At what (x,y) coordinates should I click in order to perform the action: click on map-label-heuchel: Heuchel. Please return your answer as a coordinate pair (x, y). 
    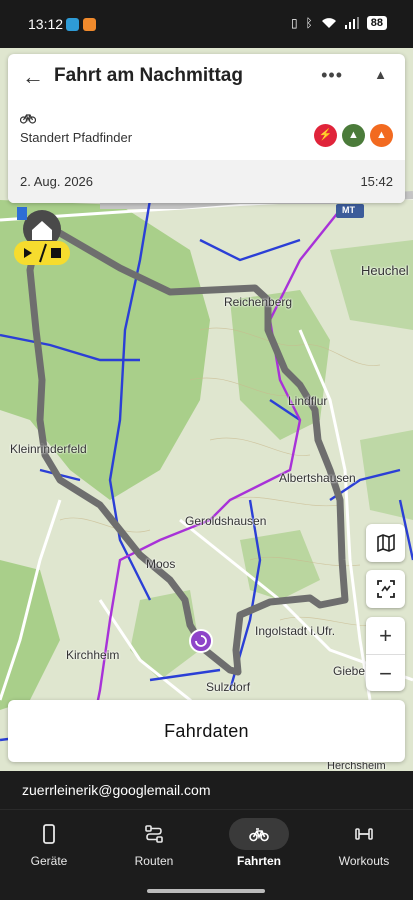
    Looking at the image, I should click on (385, 270).